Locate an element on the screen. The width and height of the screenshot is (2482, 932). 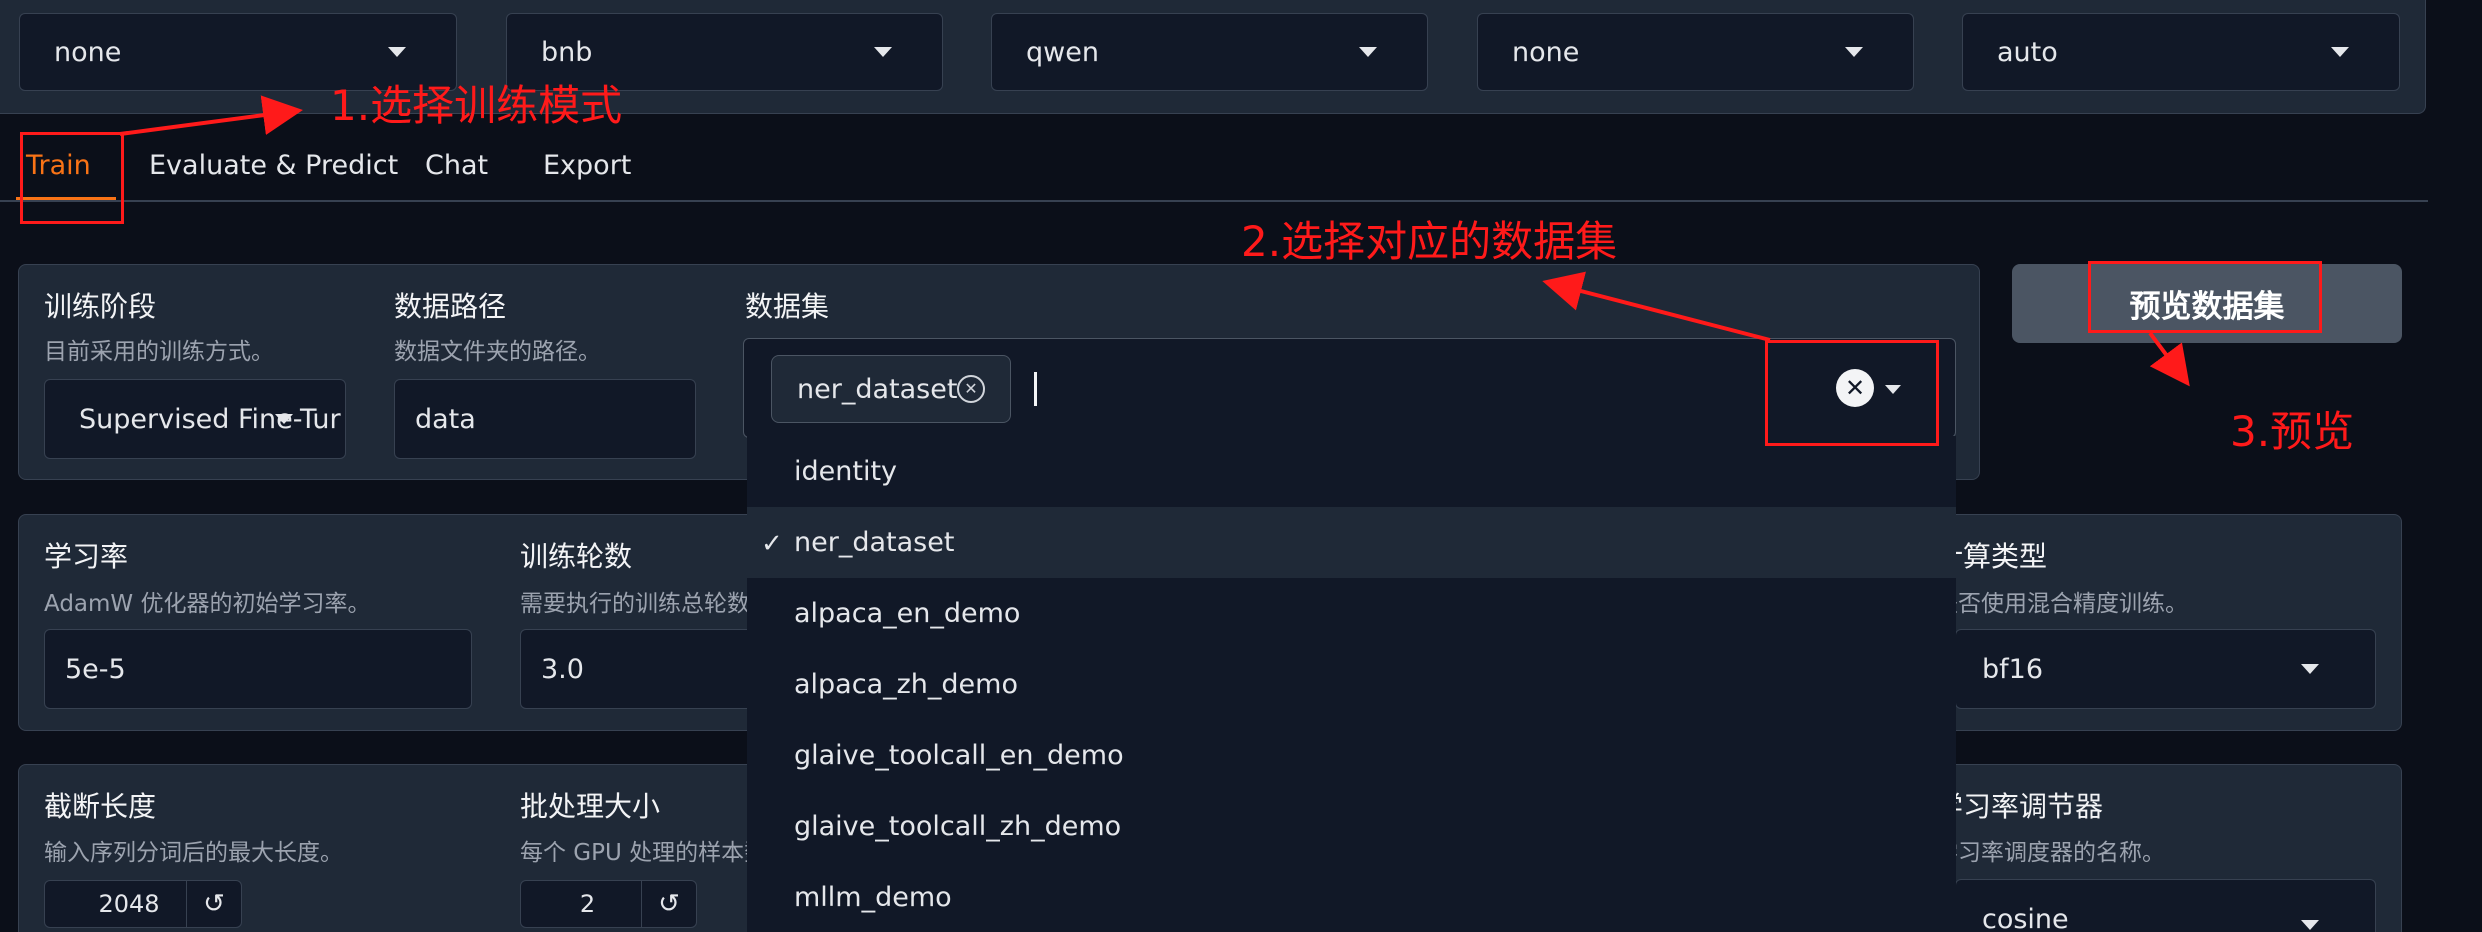
annotation-step-3: 3.预览 is located at coordinates (2292, 431).